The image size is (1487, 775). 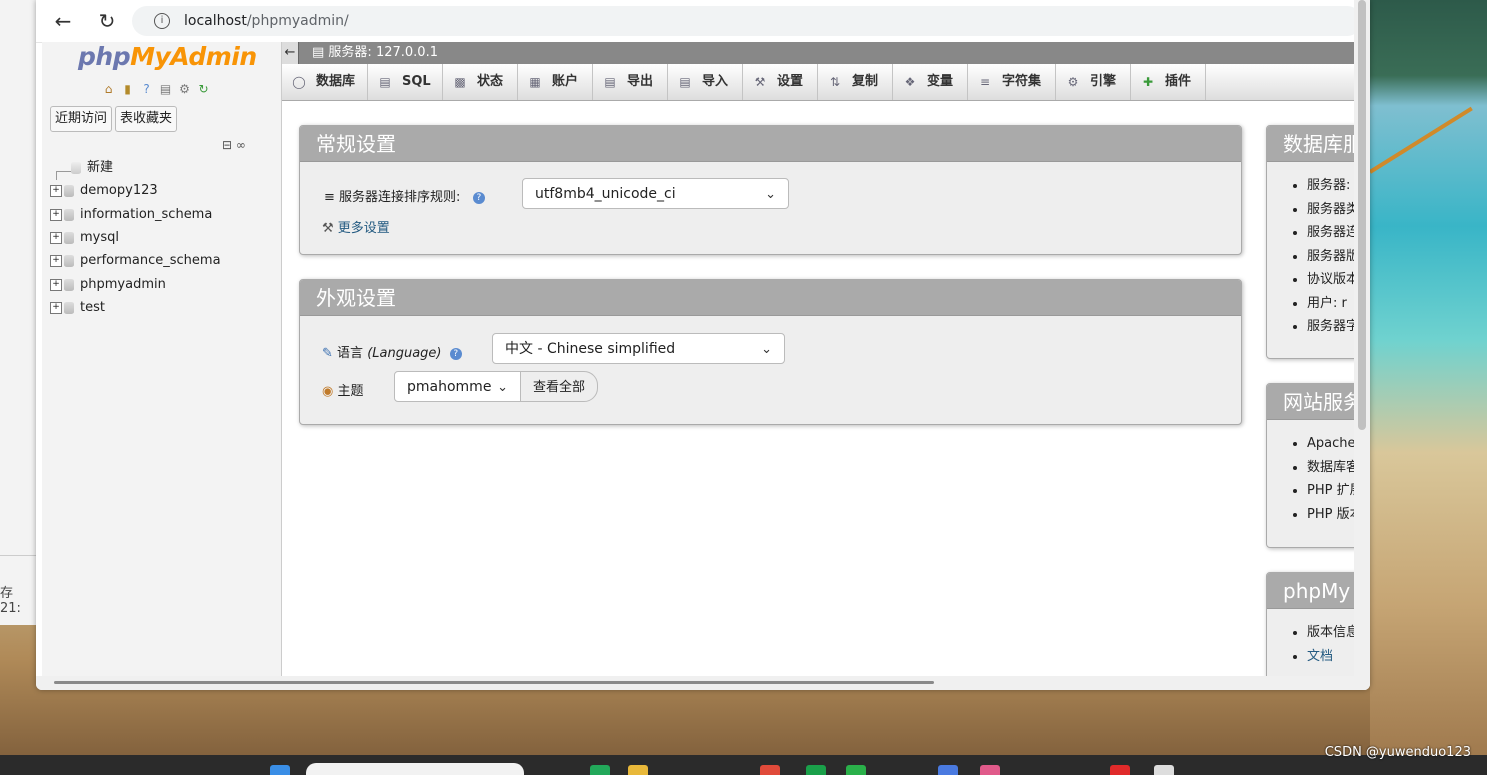 I want to click on accounts-icon: ▦, so click(x=535, y=82).